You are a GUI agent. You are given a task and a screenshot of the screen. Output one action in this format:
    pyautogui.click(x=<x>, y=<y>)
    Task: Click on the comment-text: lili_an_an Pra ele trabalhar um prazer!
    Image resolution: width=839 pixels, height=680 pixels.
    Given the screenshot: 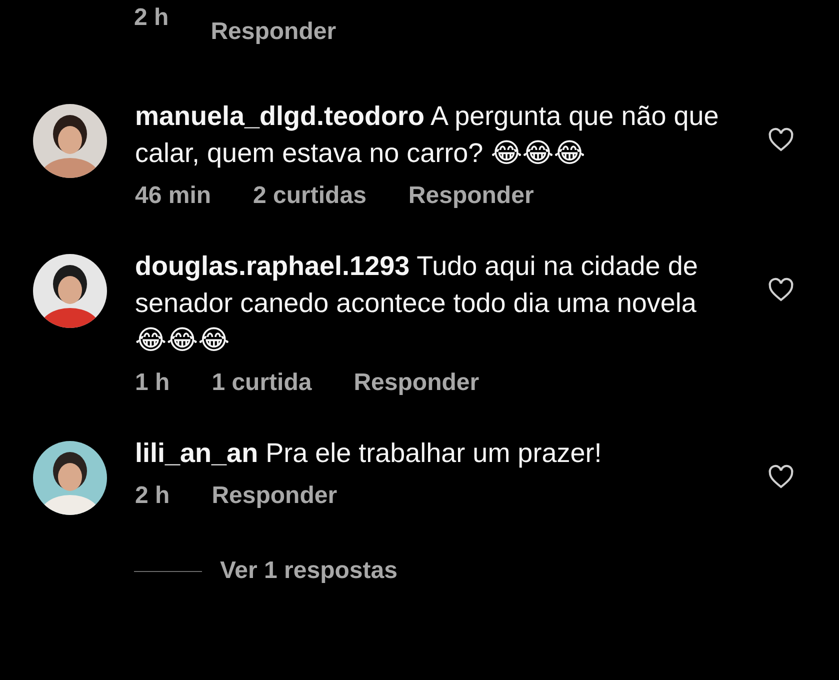 What is the action you would take?
    pyautogui.click(x=369, y=453)
    